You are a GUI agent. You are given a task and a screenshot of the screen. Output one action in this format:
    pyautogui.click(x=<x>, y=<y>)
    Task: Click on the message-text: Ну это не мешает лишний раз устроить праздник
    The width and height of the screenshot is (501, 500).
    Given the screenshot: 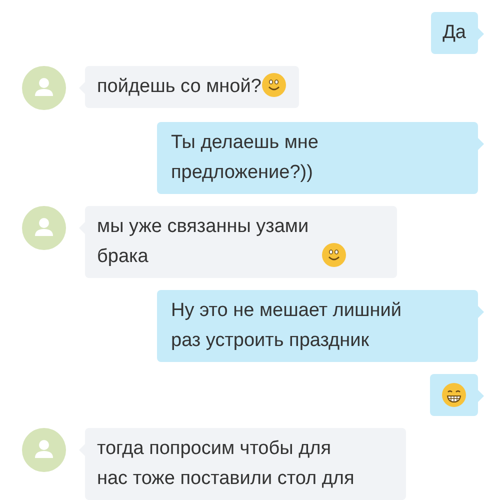 What is the action you would take?
    pyautogui.click(x=286, y=325)
    